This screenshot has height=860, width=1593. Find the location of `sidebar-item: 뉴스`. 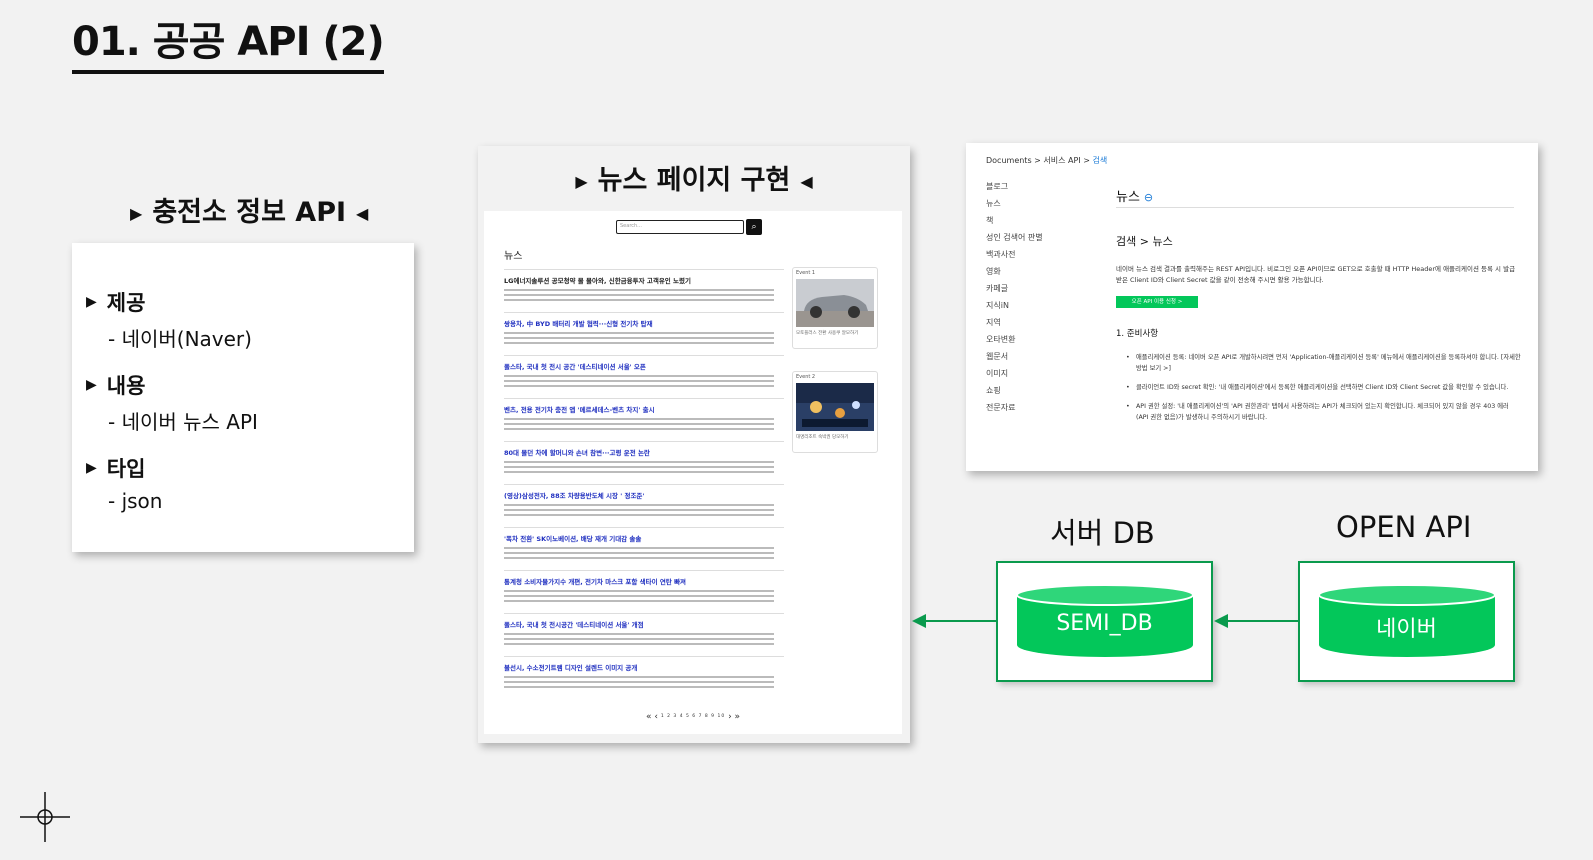

sidebar-item: 뉴스 is located at coordinates (1014, 206).